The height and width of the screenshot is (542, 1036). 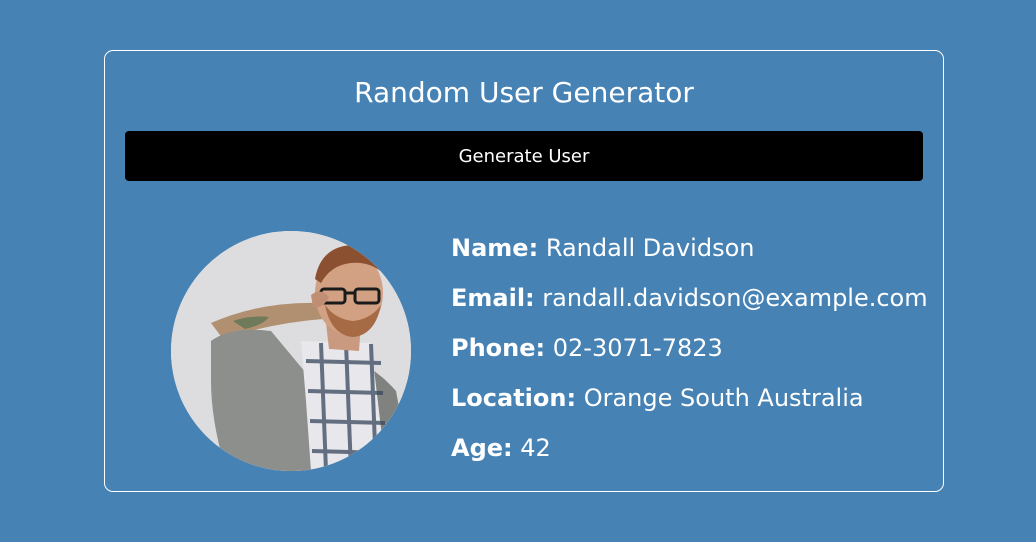 What do you see at coordinates (482, 448) in the screenshot?
I see `detail-label: Age:` at bounding box center [482, 448].